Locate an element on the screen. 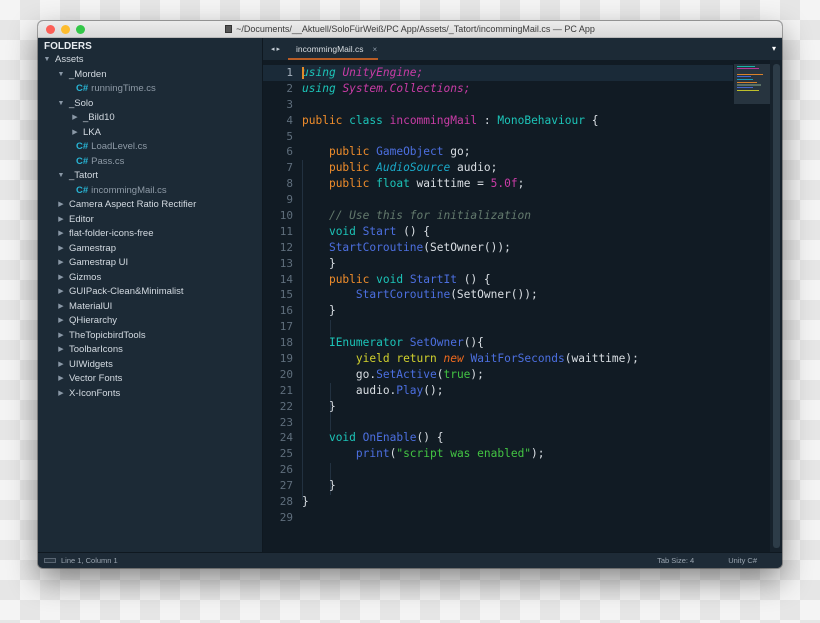 The height and width of the screenshot is (623, 820). line-number: 24 is located at coordinates (286, 438).